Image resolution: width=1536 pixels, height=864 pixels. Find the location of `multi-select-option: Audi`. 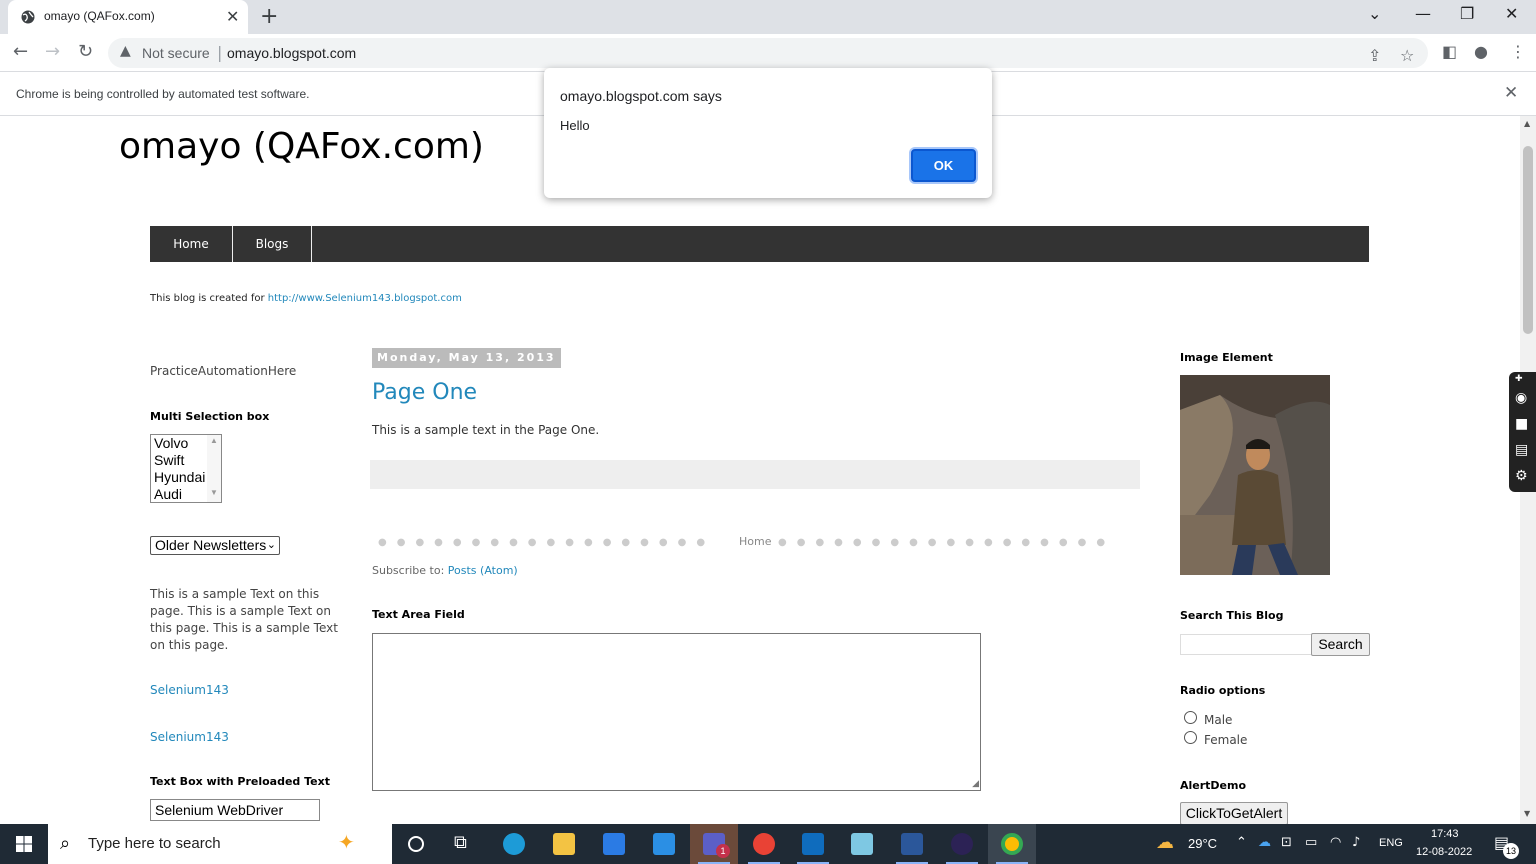

multi-select-option: Audi is located at coordinates (168, 494).